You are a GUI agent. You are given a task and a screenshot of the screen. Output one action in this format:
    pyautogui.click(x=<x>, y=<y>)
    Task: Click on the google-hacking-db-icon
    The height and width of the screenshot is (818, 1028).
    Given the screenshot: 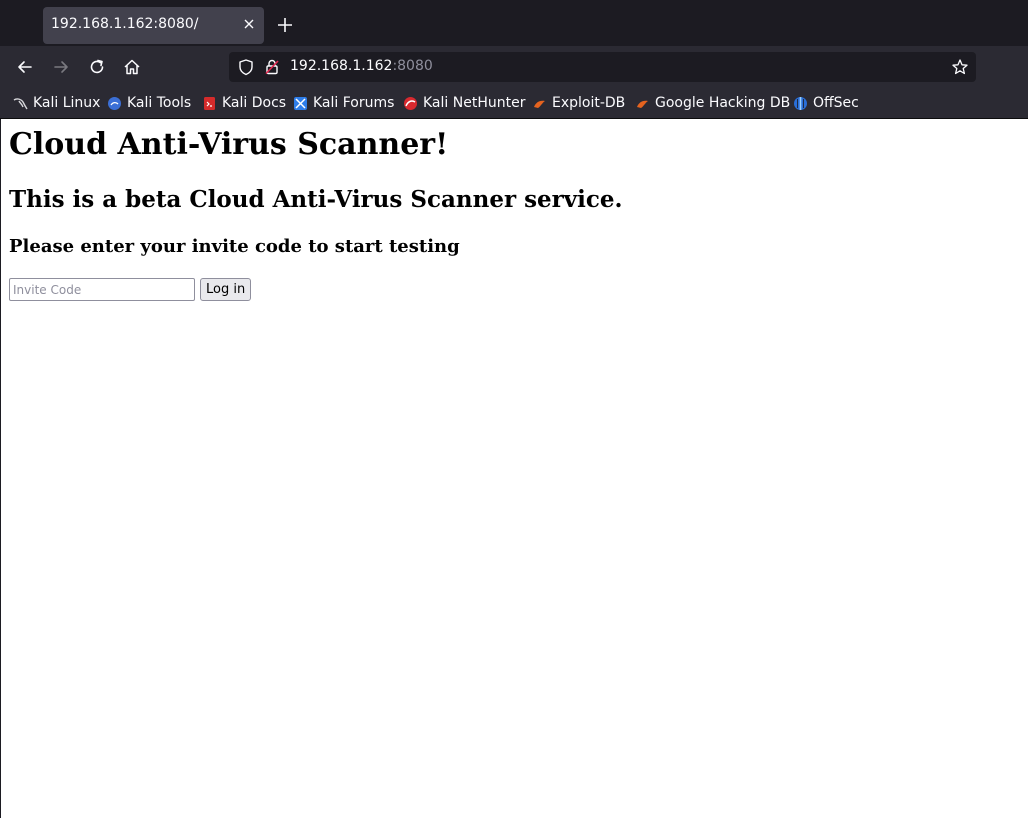 What is the action you would take?
    pyautogui.click(x=642, y=104)
    